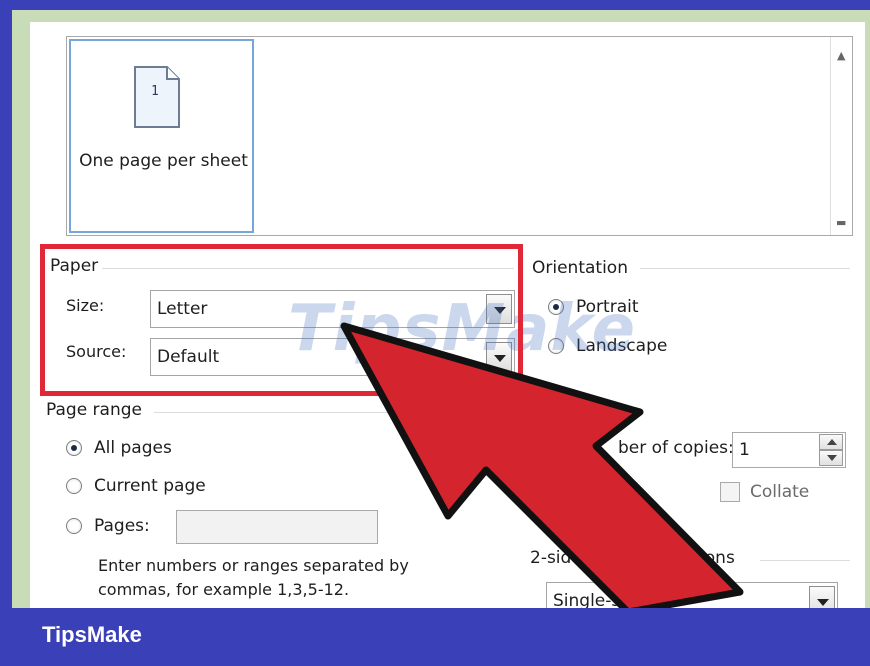 This screenshot has width=870, height=666. What do you see at coordinates (92, 634) in the screenshot?
I see `brand-logo: TipsMake` at bounding box center [92, 634].